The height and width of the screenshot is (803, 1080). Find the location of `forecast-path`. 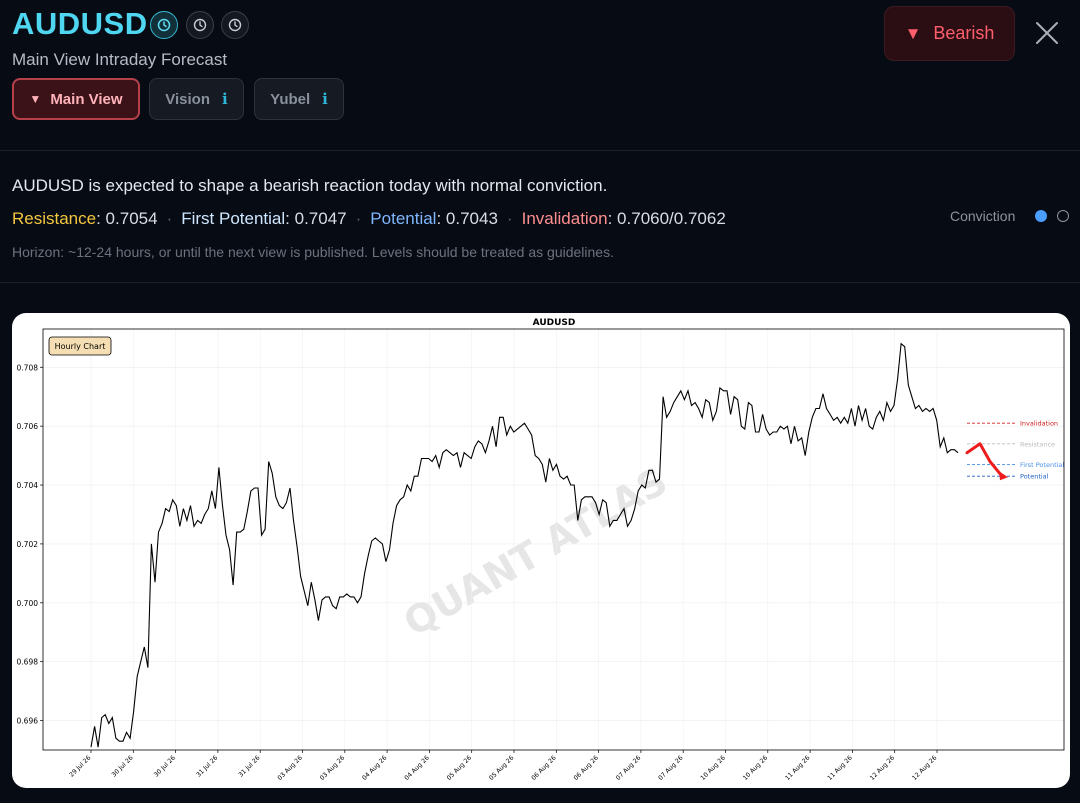

forecast-path is located at coordinates (984, 460).